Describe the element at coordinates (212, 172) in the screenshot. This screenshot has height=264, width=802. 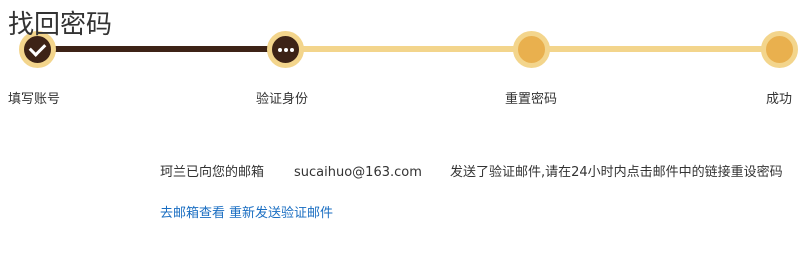
I see `notice-prefix: 珂兰已向您的邮箱` at that location.